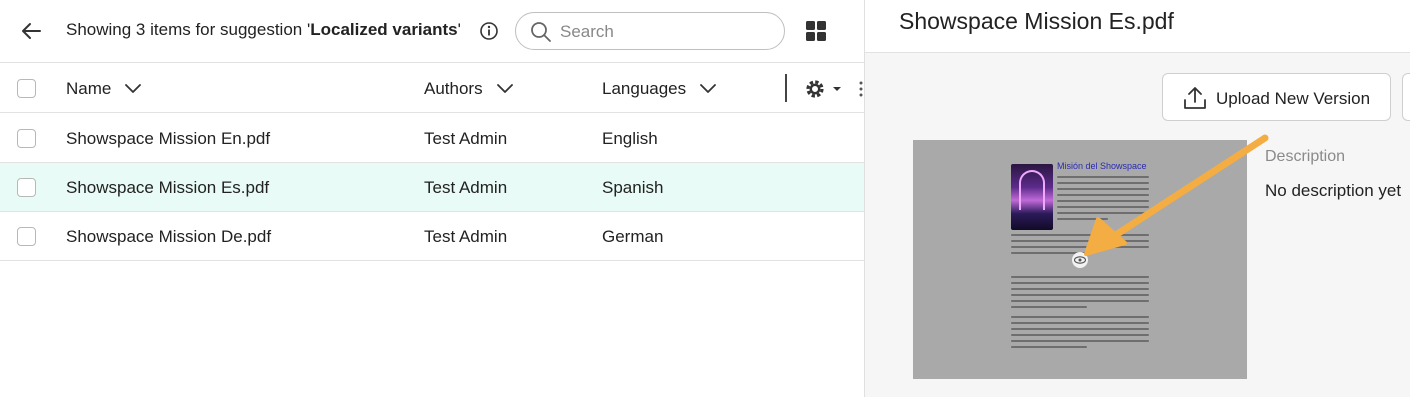 This screenshot has width=1410, height=397. I want to click on document-preview: Misión del Showspace, so click(1080, 259).